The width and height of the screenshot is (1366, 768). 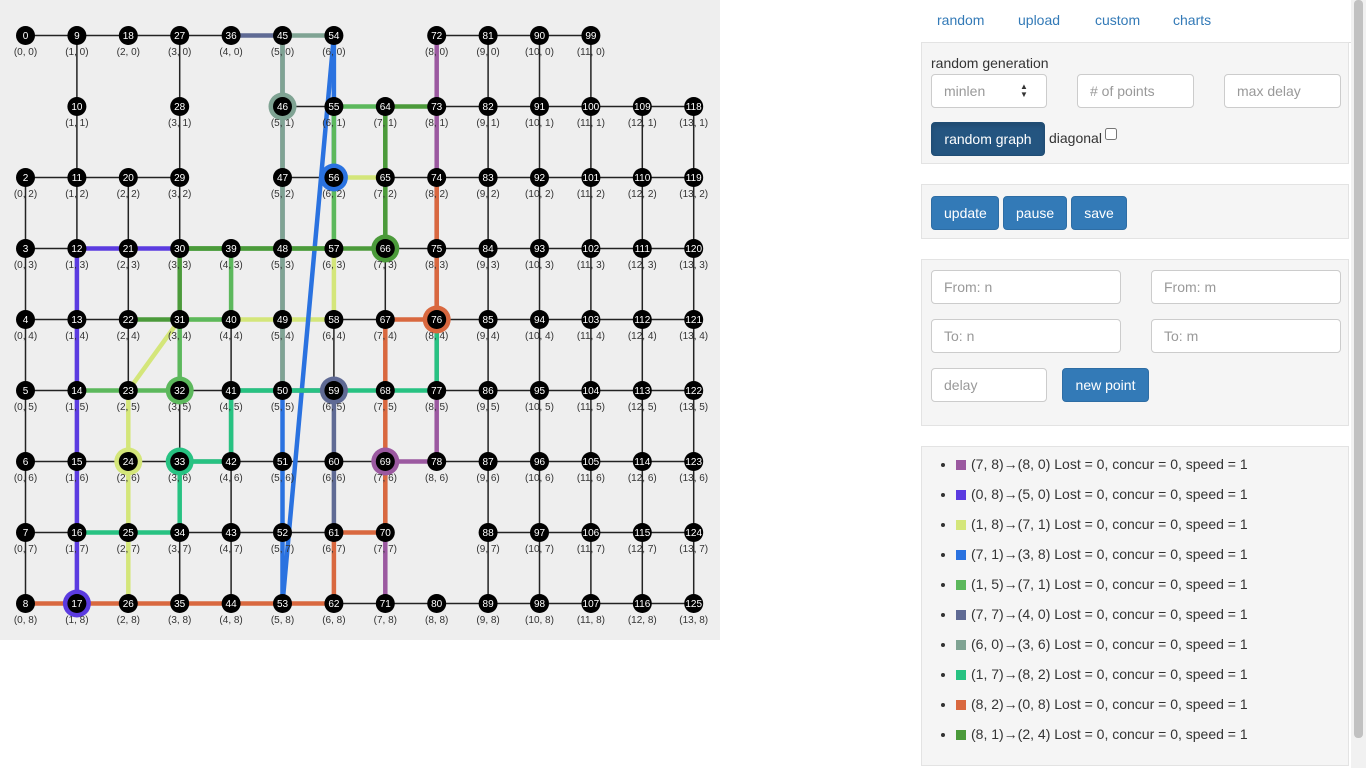 I want to click on node-id-label: 30, so click(x=180, y=249).